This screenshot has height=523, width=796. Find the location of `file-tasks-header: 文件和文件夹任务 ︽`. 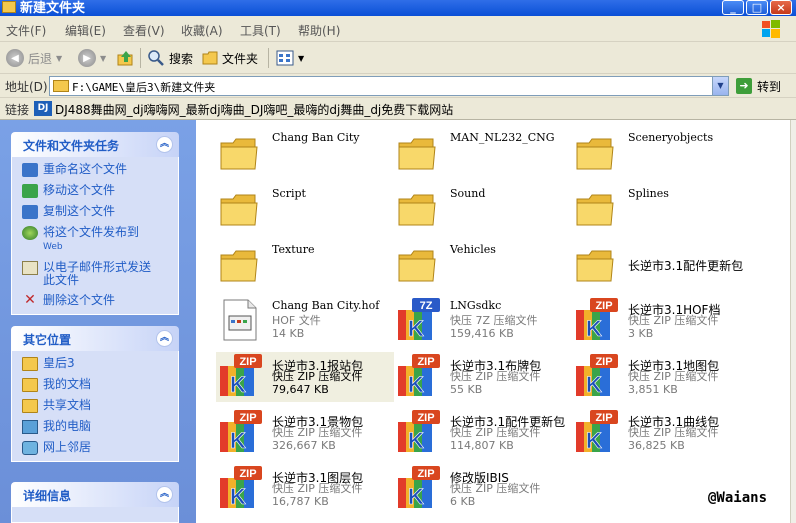

file-tasks-header: 文件和文件夹任务 ︽ is located at coordinates (95, 144).